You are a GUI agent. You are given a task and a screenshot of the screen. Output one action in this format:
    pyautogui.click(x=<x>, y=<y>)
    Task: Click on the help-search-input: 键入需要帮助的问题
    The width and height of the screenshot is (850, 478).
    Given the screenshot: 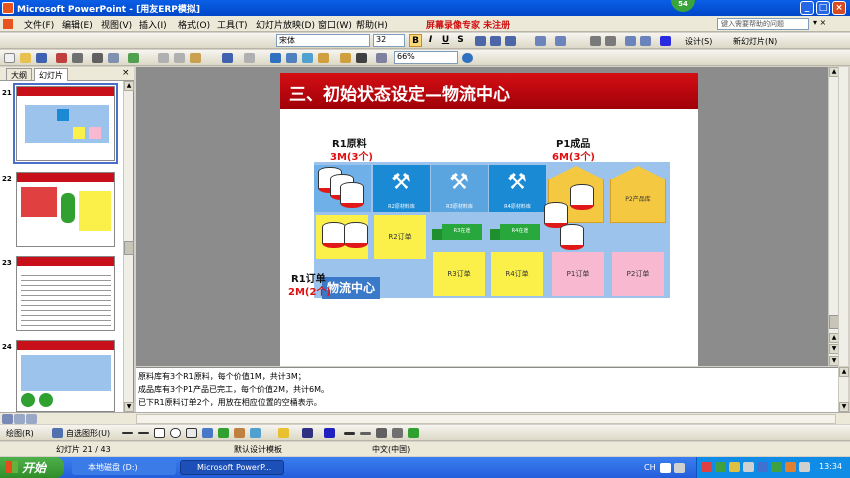 What is the action you would take?
    pyautogui.click(x=763, y=24)
    